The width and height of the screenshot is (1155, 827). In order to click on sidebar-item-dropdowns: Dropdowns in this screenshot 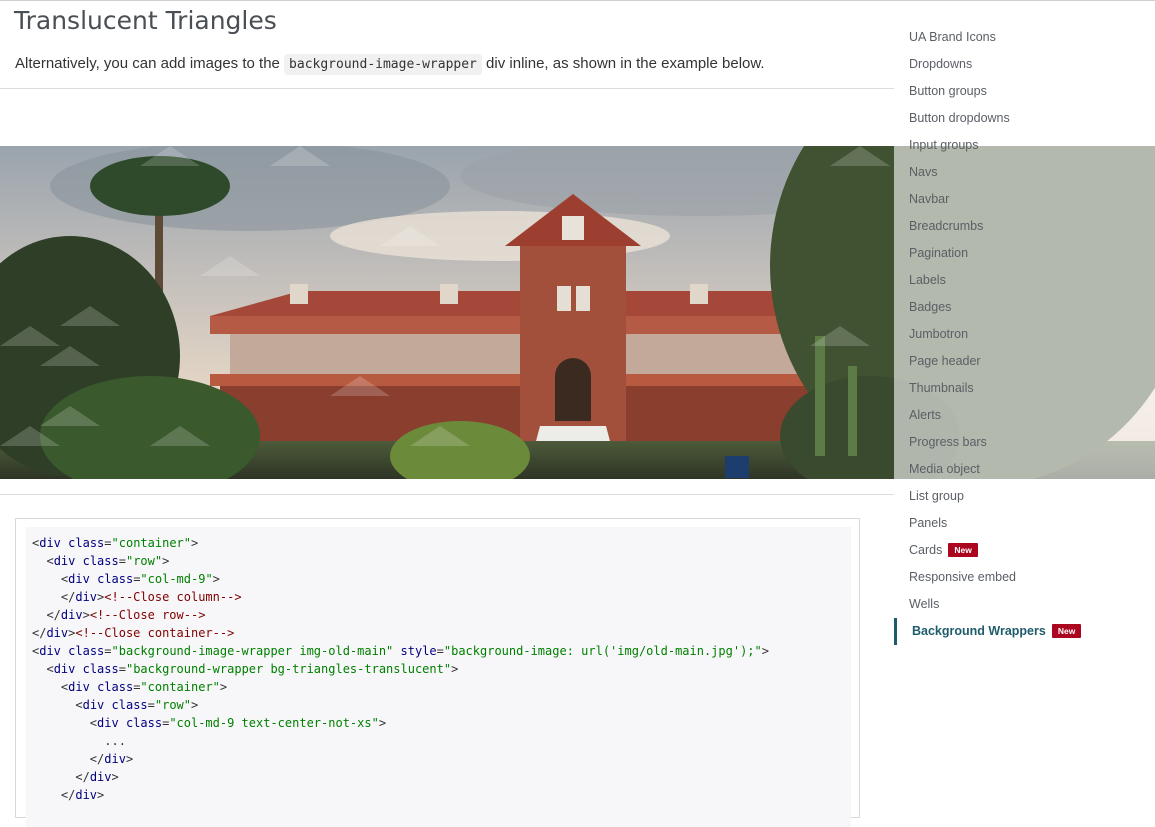, I will do `click(940, 64)`.